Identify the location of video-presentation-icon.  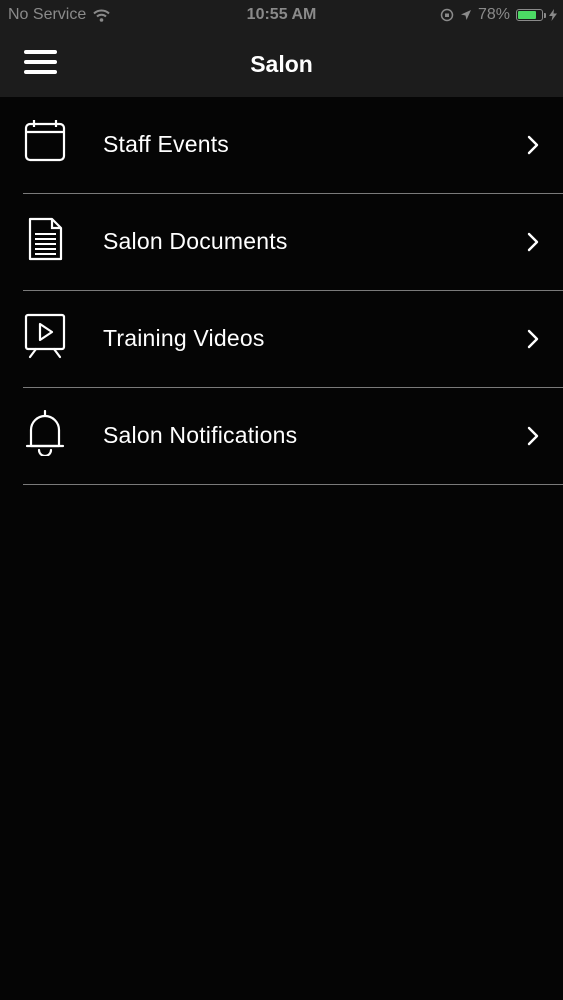
(45, 336).